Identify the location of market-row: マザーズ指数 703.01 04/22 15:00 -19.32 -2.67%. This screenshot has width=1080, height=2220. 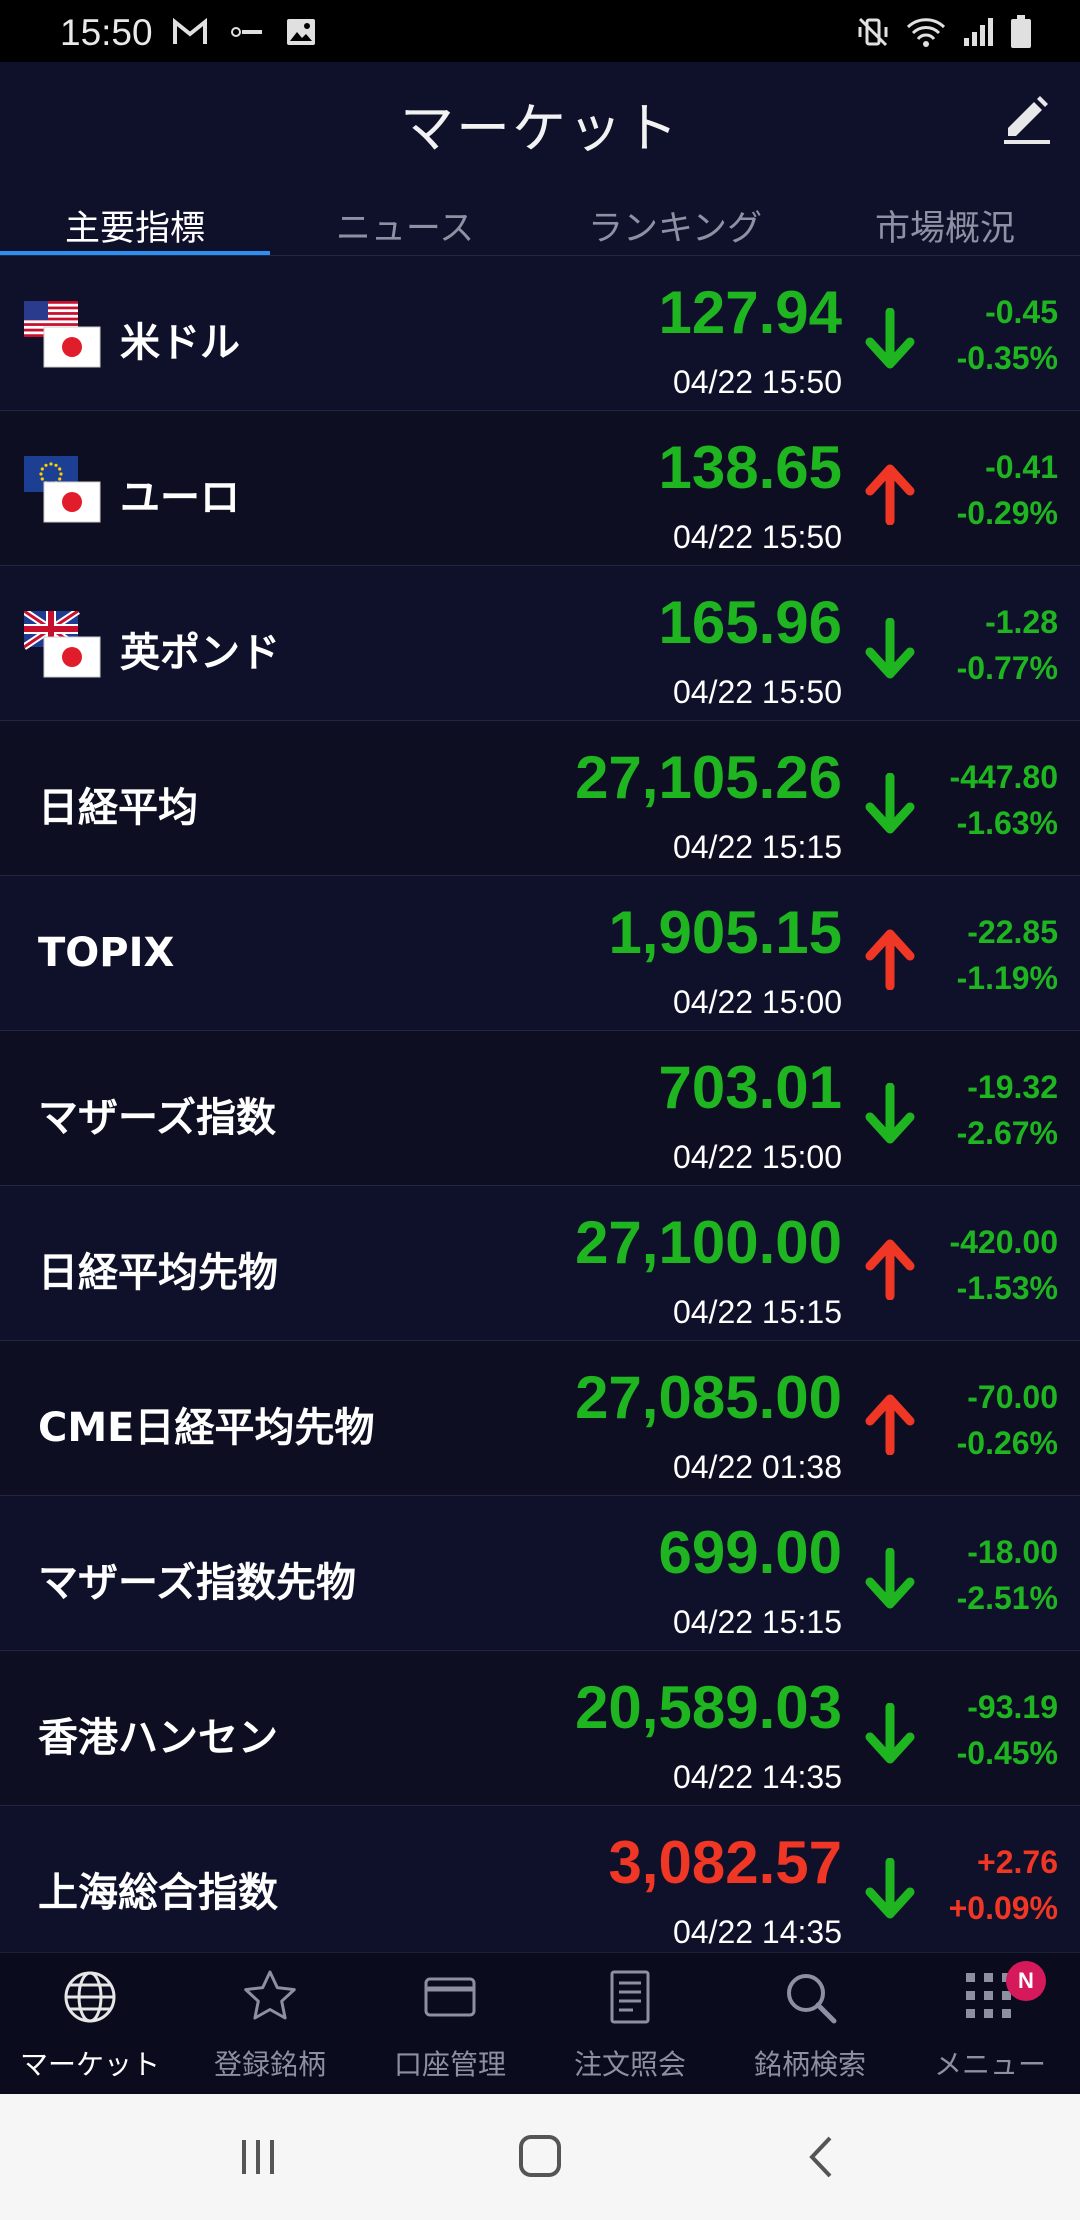
(540, 1108).